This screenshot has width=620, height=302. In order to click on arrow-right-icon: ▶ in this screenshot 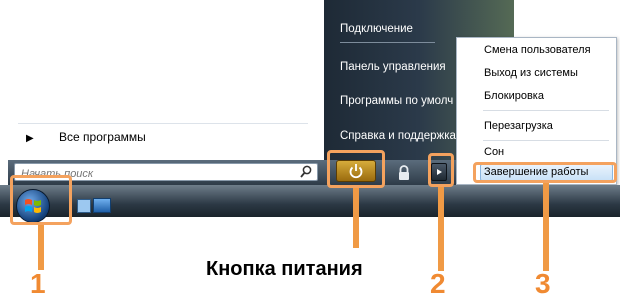, I will do `click(30, 138)`.